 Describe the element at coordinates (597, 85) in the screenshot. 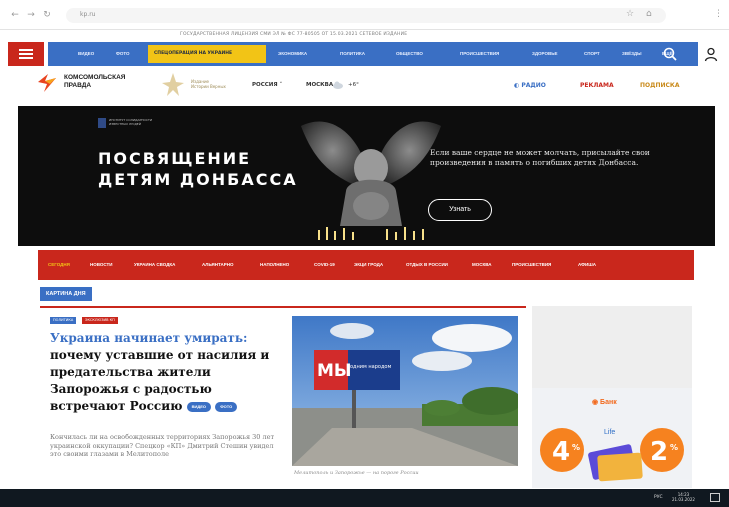

I see `advertising-link: РЕКЛАМА` at that location.